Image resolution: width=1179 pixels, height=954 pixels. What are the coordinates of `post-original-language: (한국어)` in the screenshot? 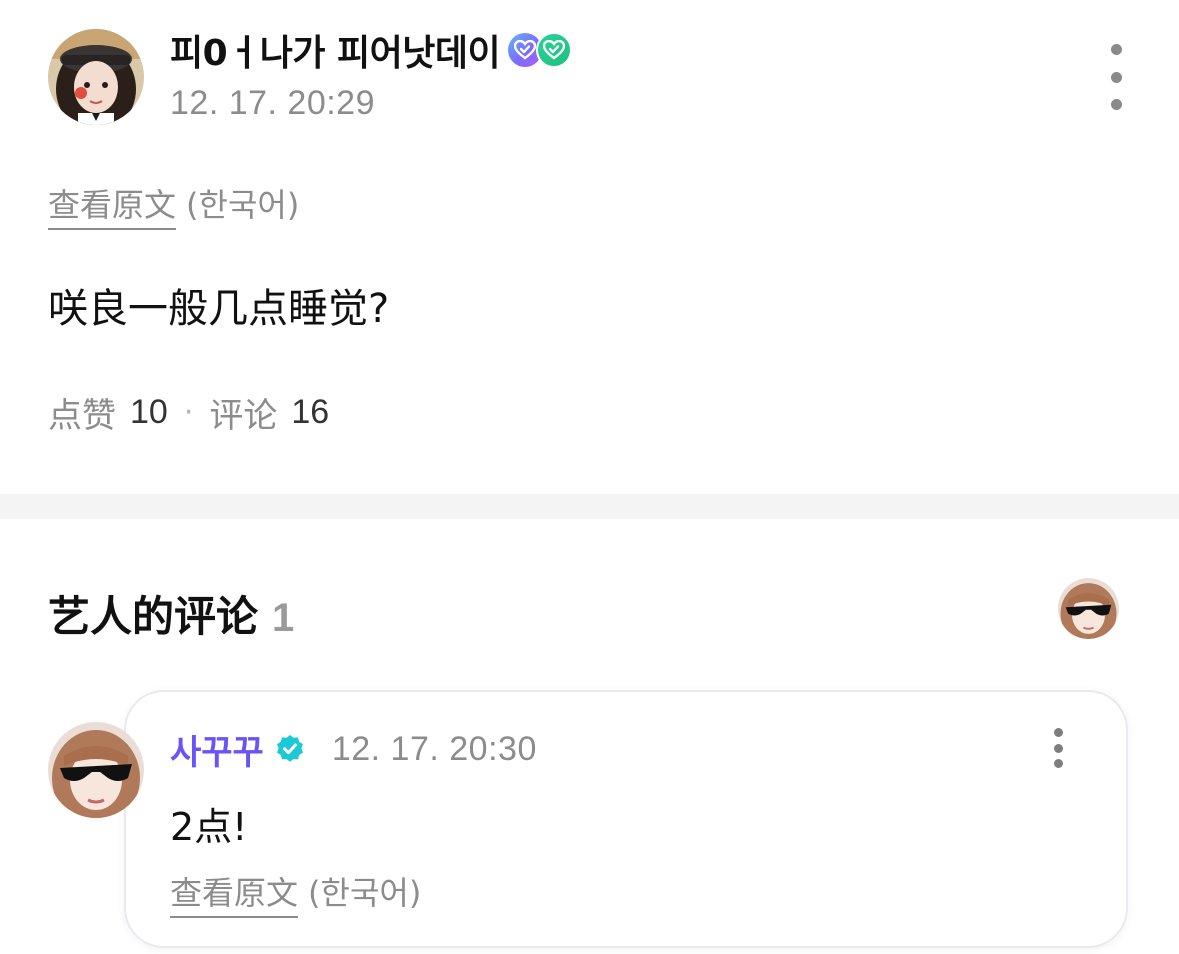 It's located at (243, 205).